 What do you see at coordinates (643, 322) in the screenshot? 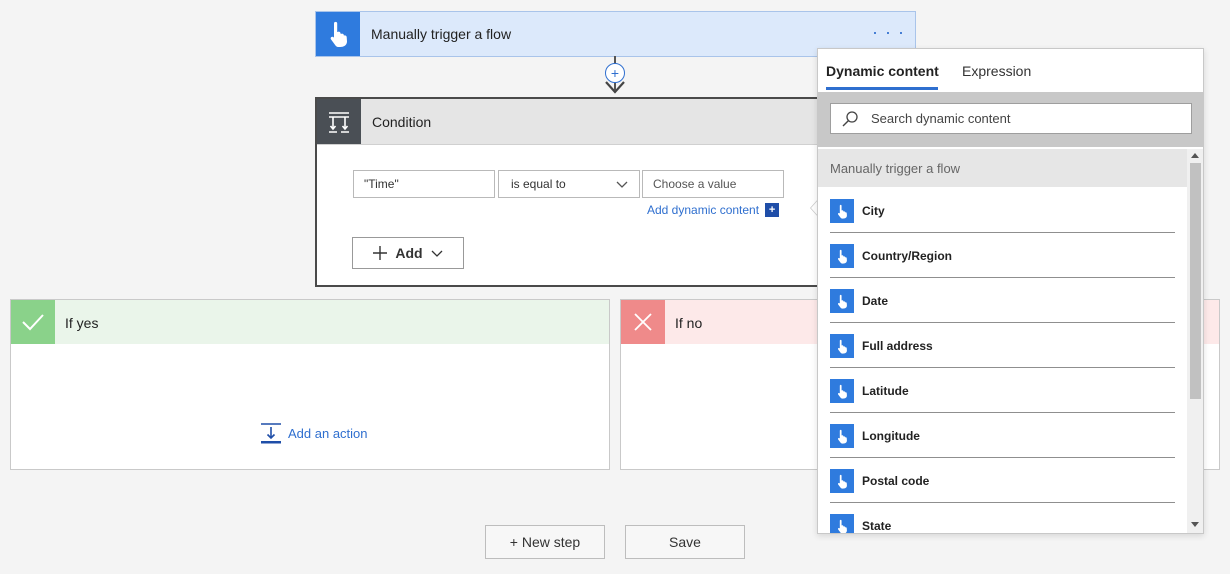
I see `close-icon` at bounding box center [643, 322].